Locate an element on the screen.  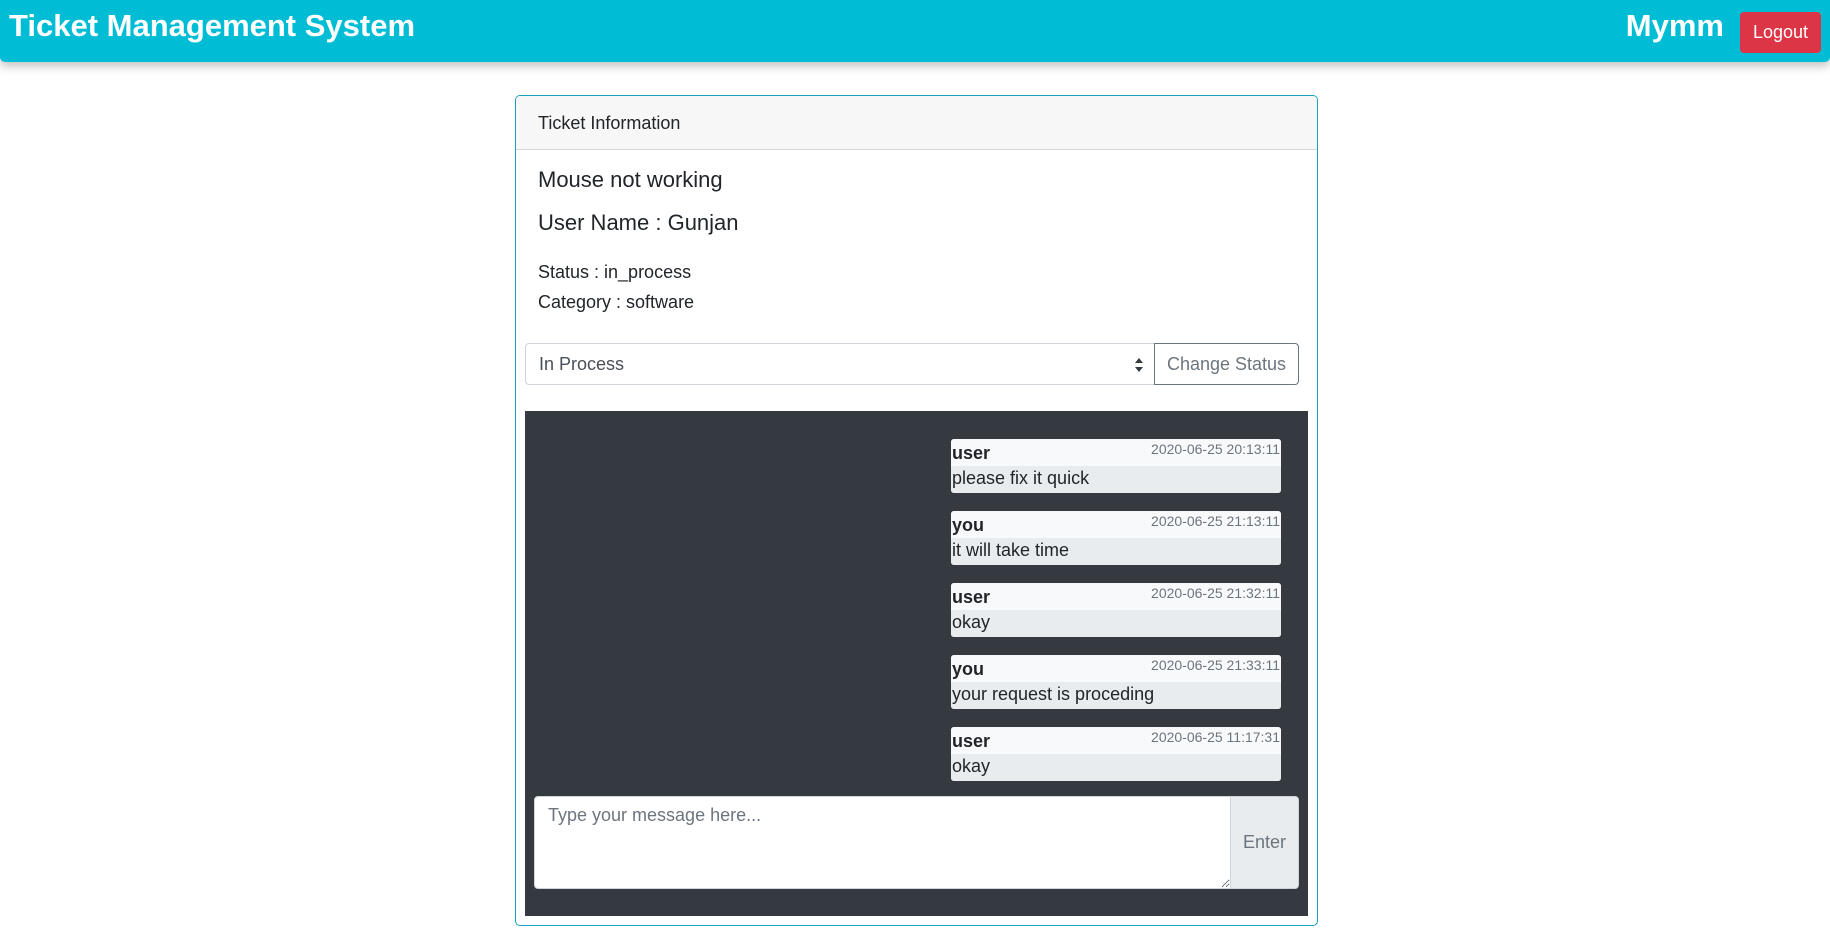
card-header: Ticket Information is located at coordinates (916, 123).